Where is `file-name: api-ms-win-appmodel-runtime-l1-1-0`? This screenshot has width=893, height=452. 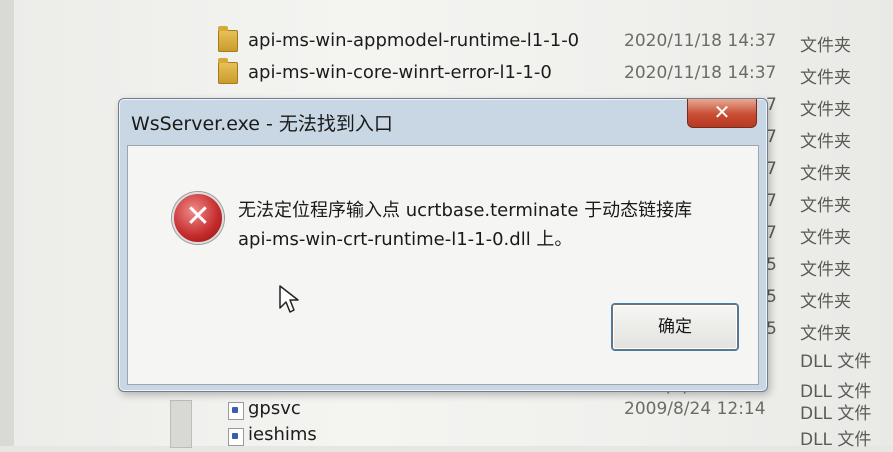 file-name: api-ms-win-appmodel-runtime-l1-1-0 is located at coordinates (414, 40).